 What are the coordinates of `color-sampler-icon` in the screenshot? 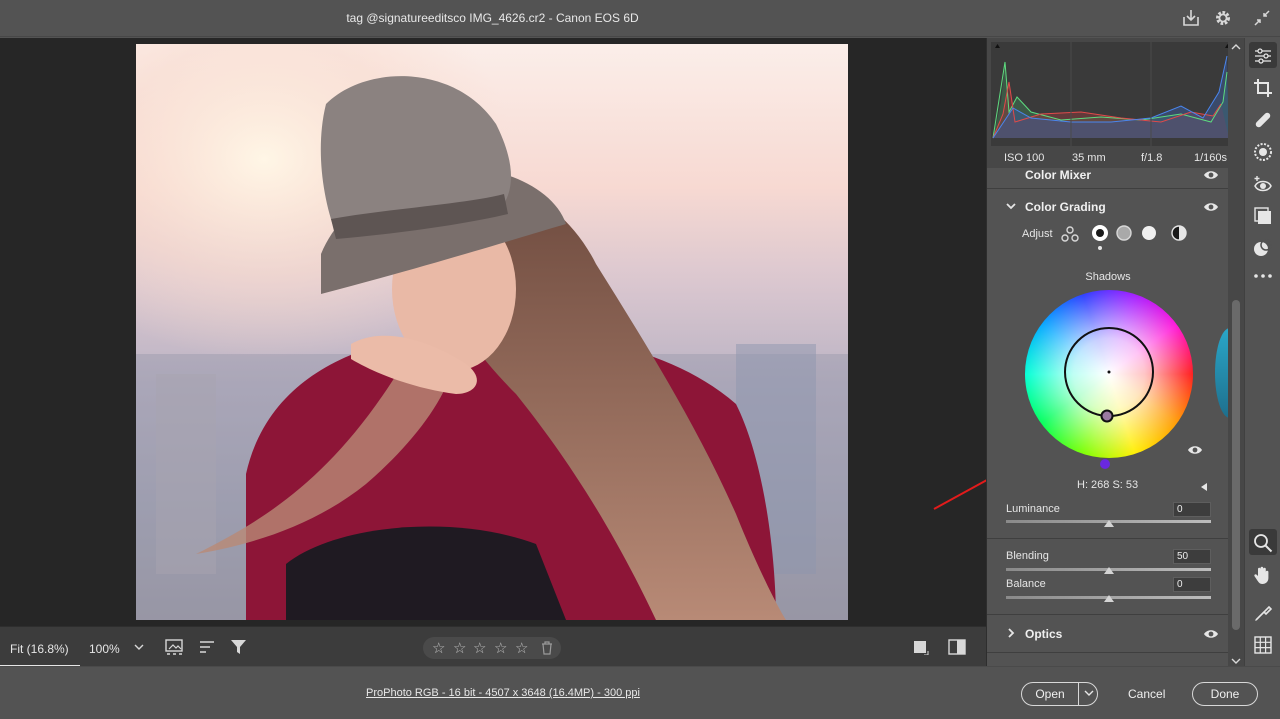 It's located at (1263, 613).